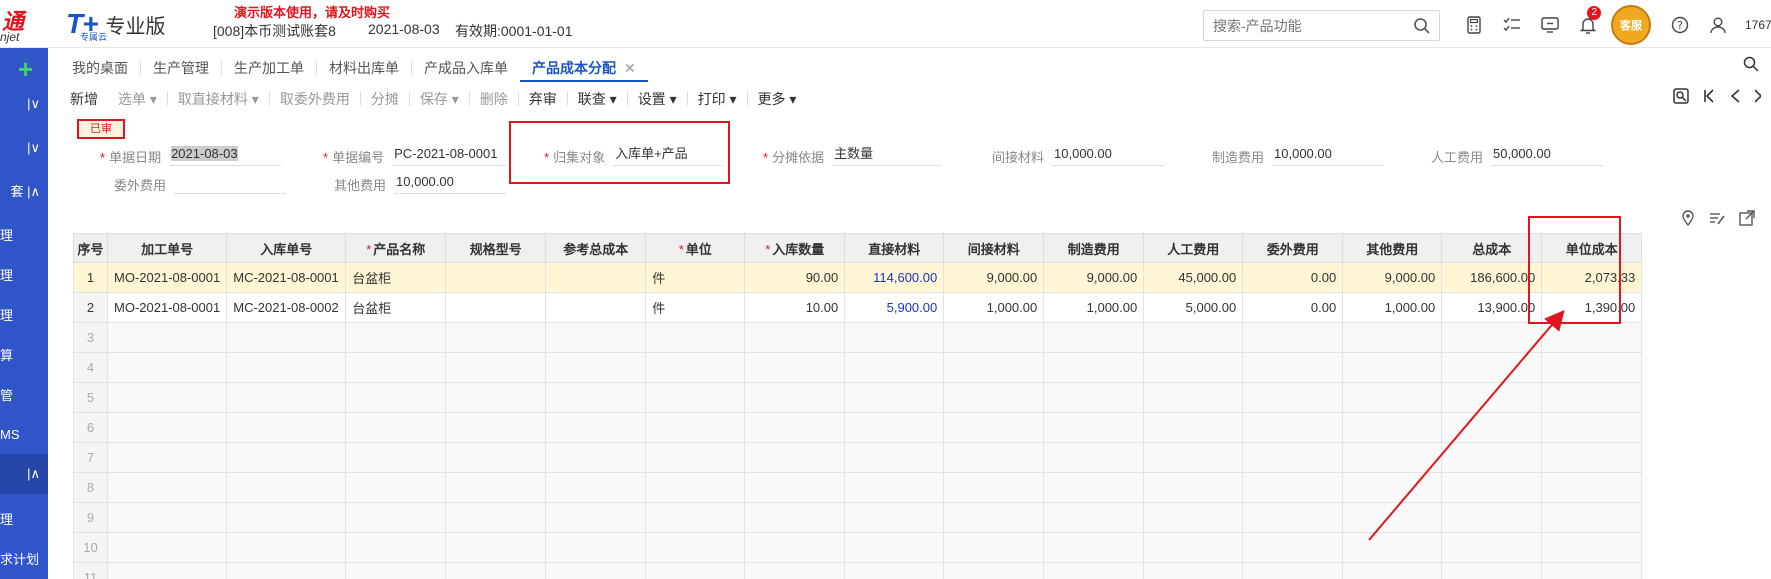 This screenshot has width=1771, height=579. Describe the element at coordinates (90, 517) in the screenshot. I see `row-number: 9` at that location.